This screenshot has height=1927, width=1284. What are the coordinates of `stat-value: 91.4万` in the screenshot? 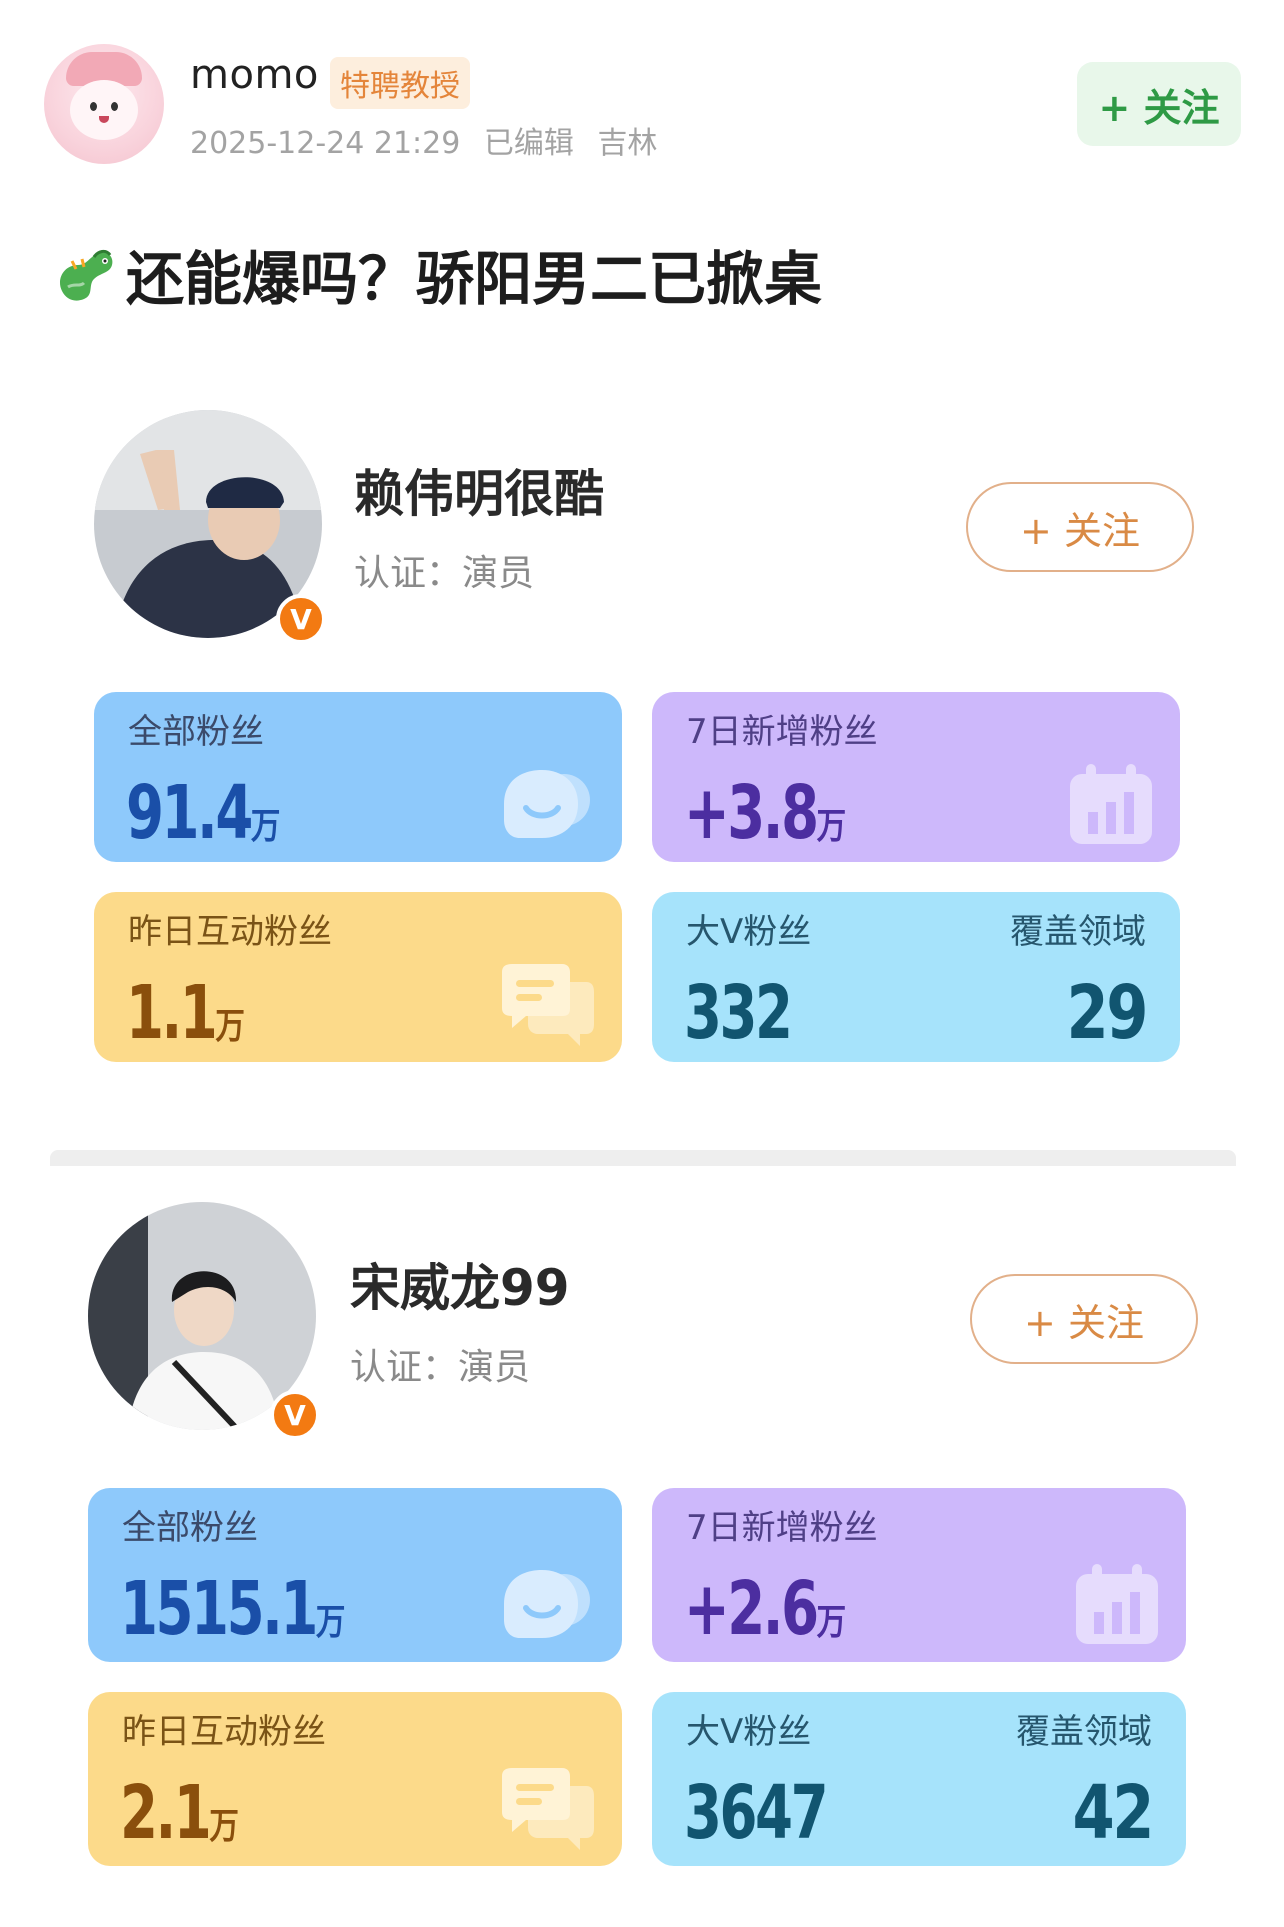 It's located at (203, 813).